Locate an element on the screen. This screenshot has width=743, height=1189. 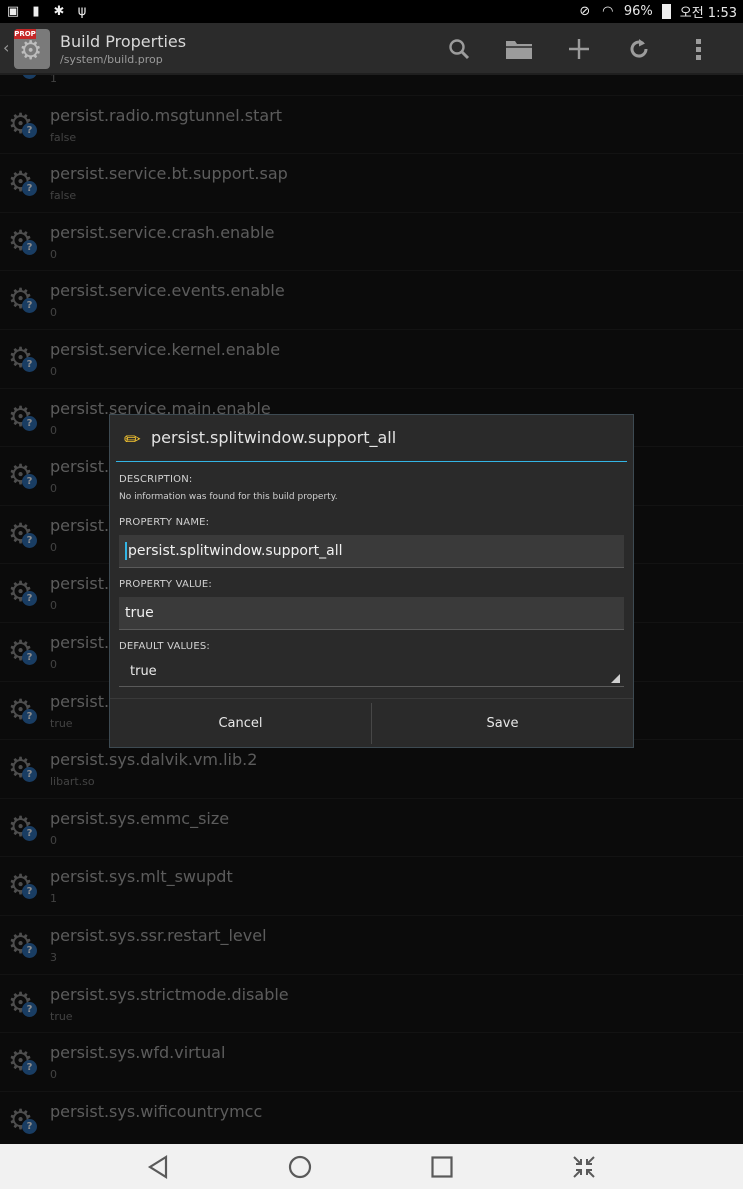
property-value-text: true is located at coordinates (139, 613).